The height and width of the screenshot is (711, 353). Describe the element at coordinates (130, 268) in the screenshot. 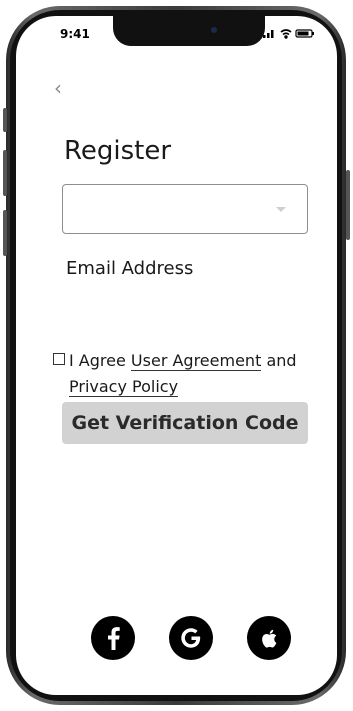

I see `email-address-label: Email Address` at that location.